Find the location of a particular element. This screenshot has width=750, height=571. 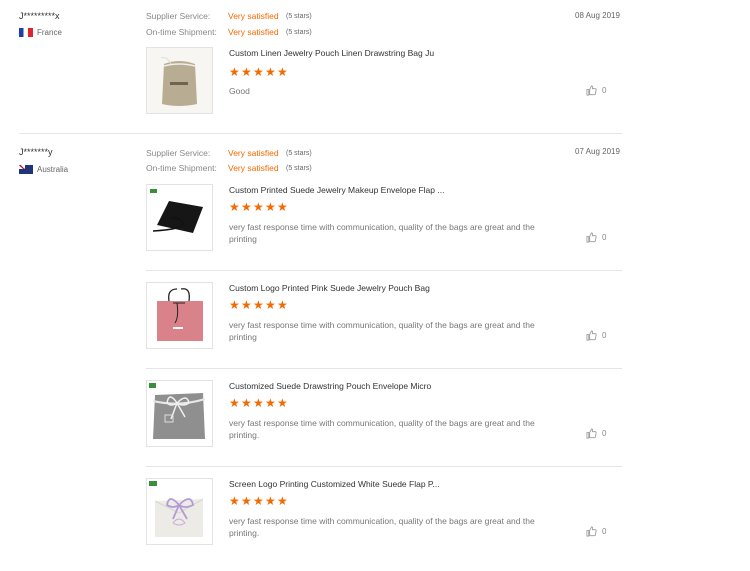

buyer-name: J*********x is located at coordinates (39, 16).